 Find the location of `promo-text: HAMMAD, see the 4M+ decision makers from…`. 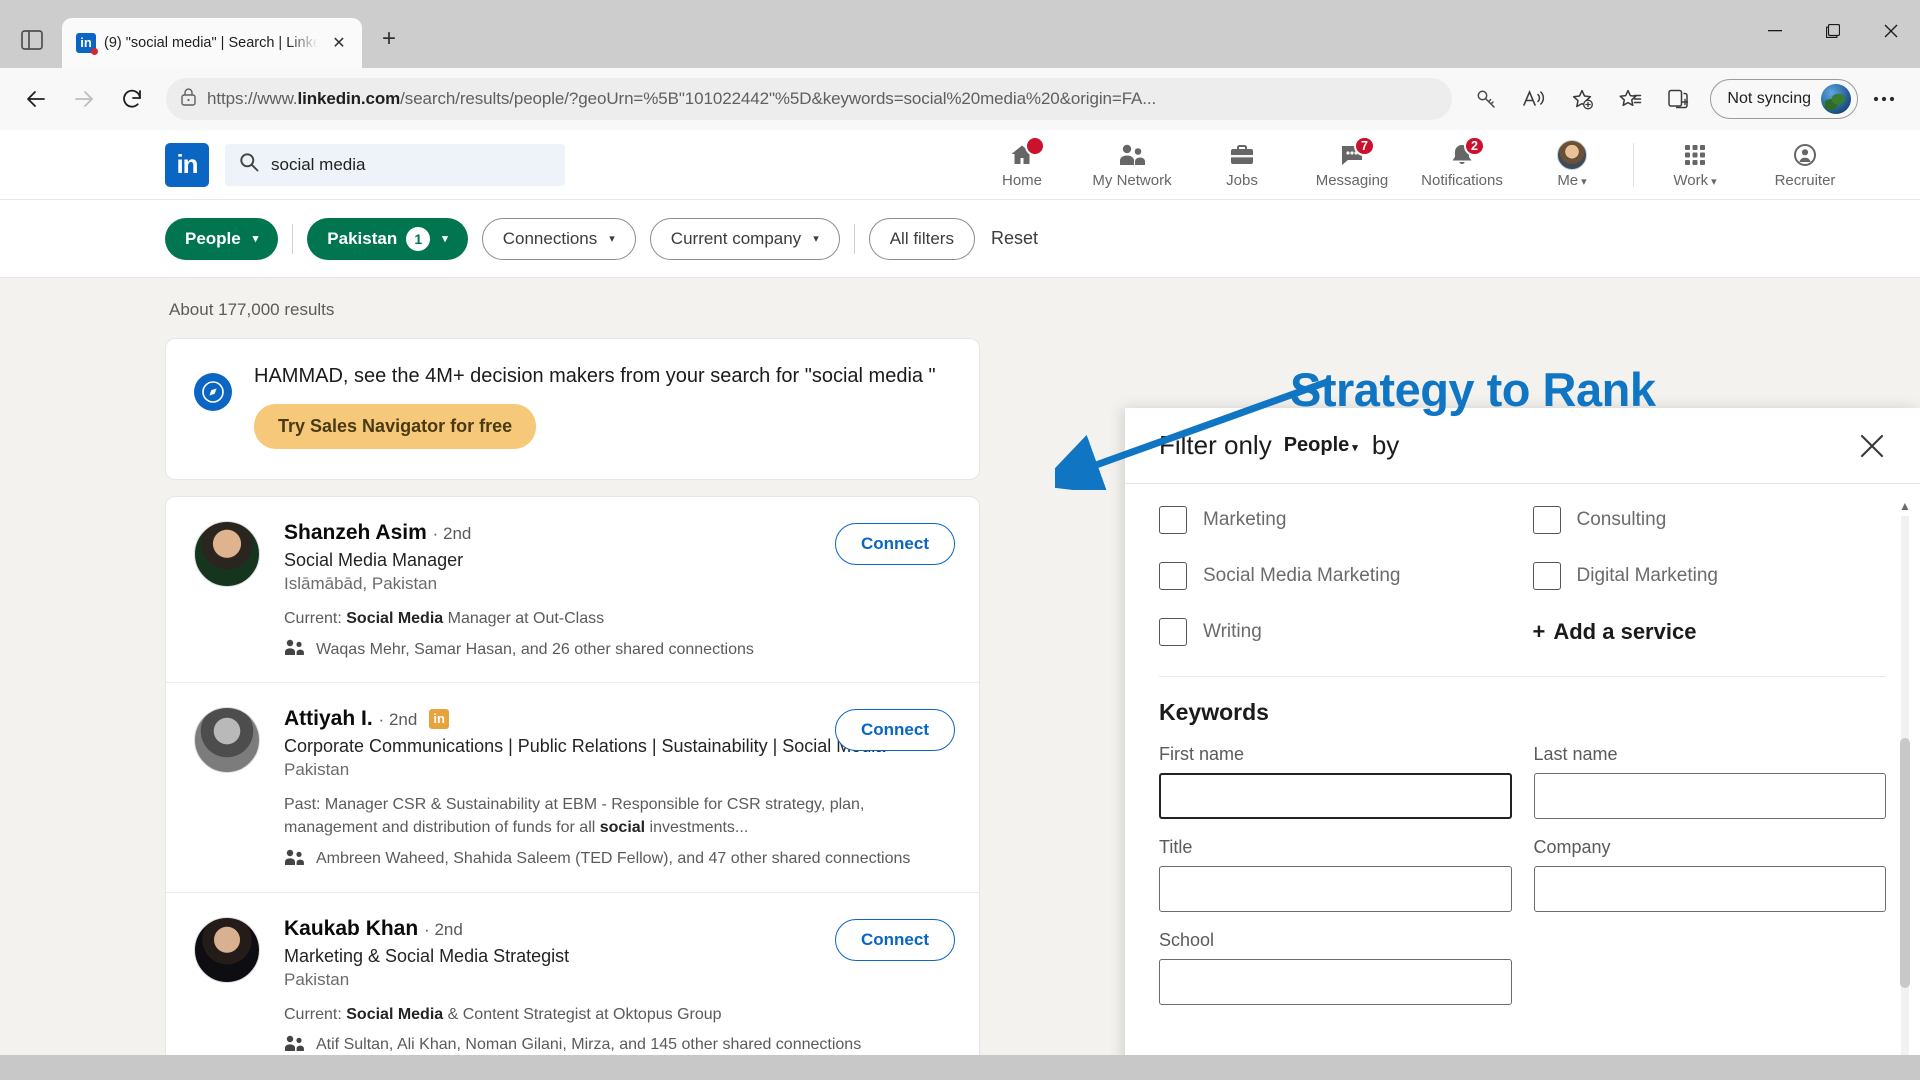

promo-text: HAMMAD, see the 4M+ decision makers from… is located at coordinates (595, 376).